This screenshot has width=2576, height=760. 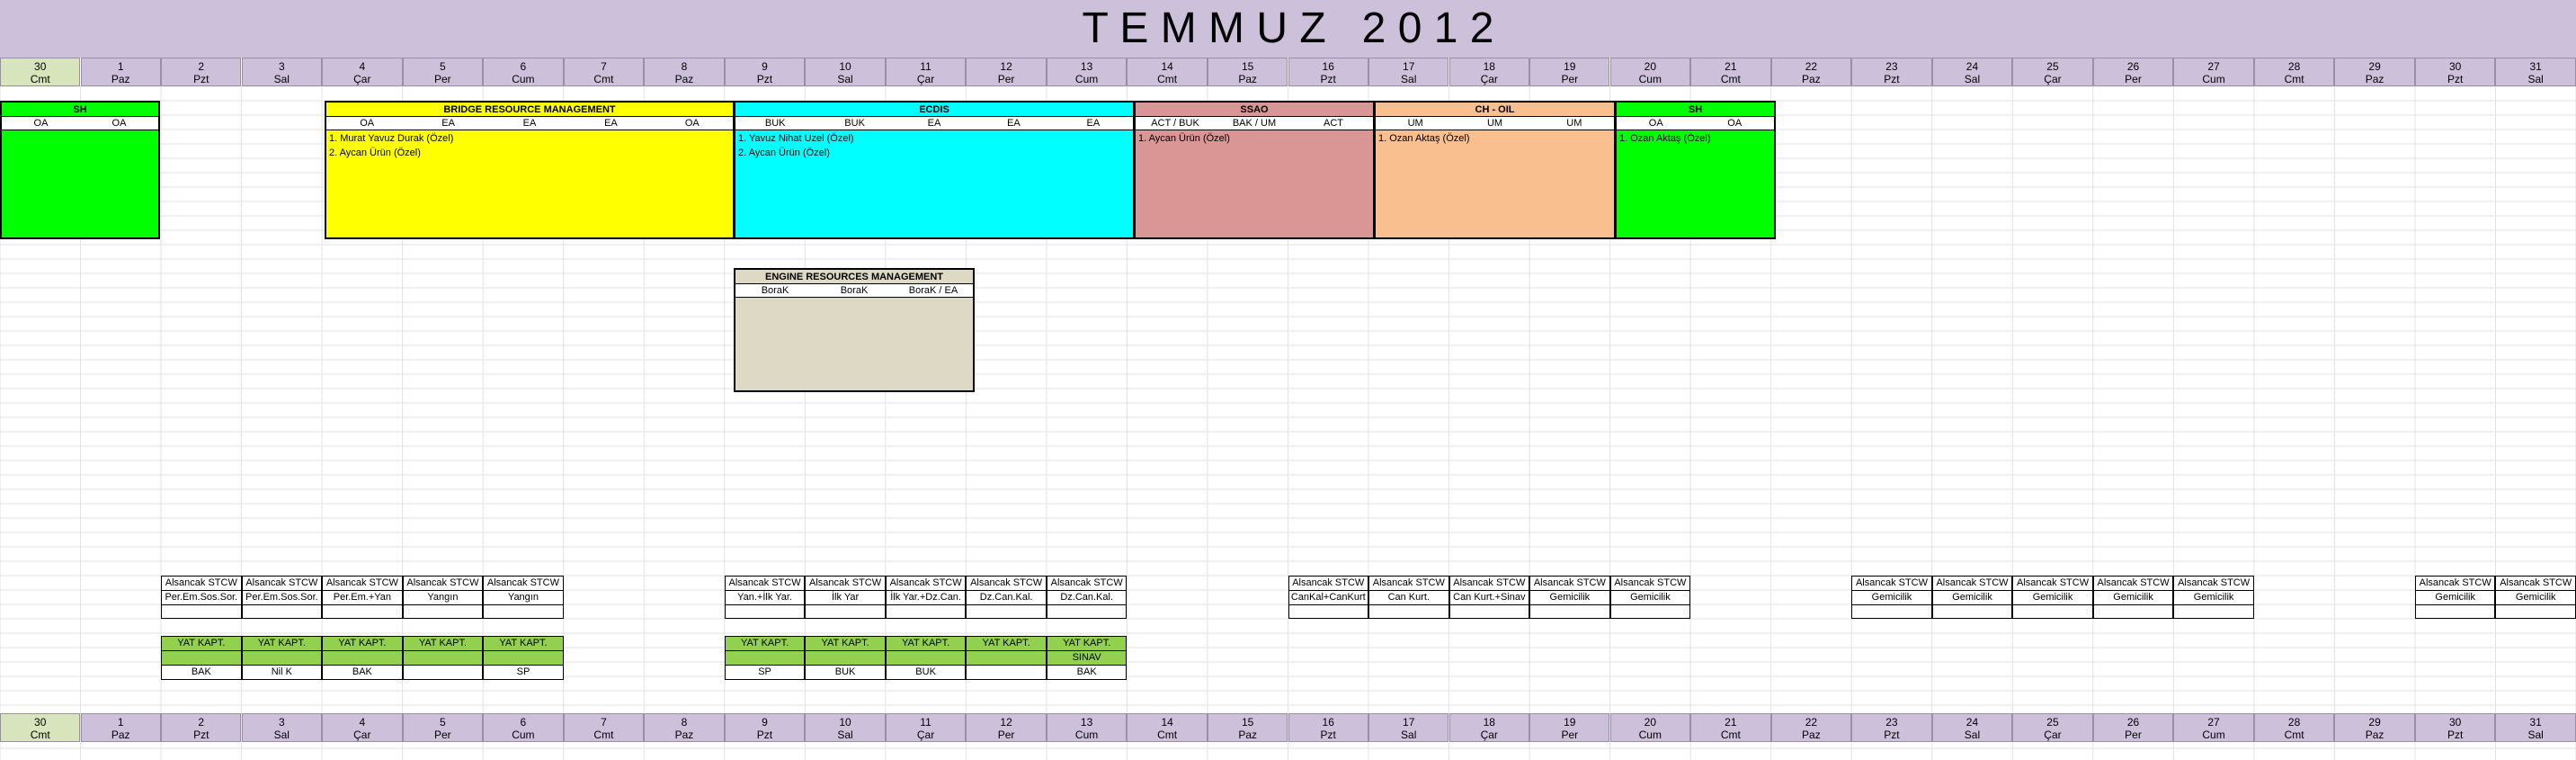 I want to click on day-header-cell: 23 Pzt, so click(x=1892, y=72).